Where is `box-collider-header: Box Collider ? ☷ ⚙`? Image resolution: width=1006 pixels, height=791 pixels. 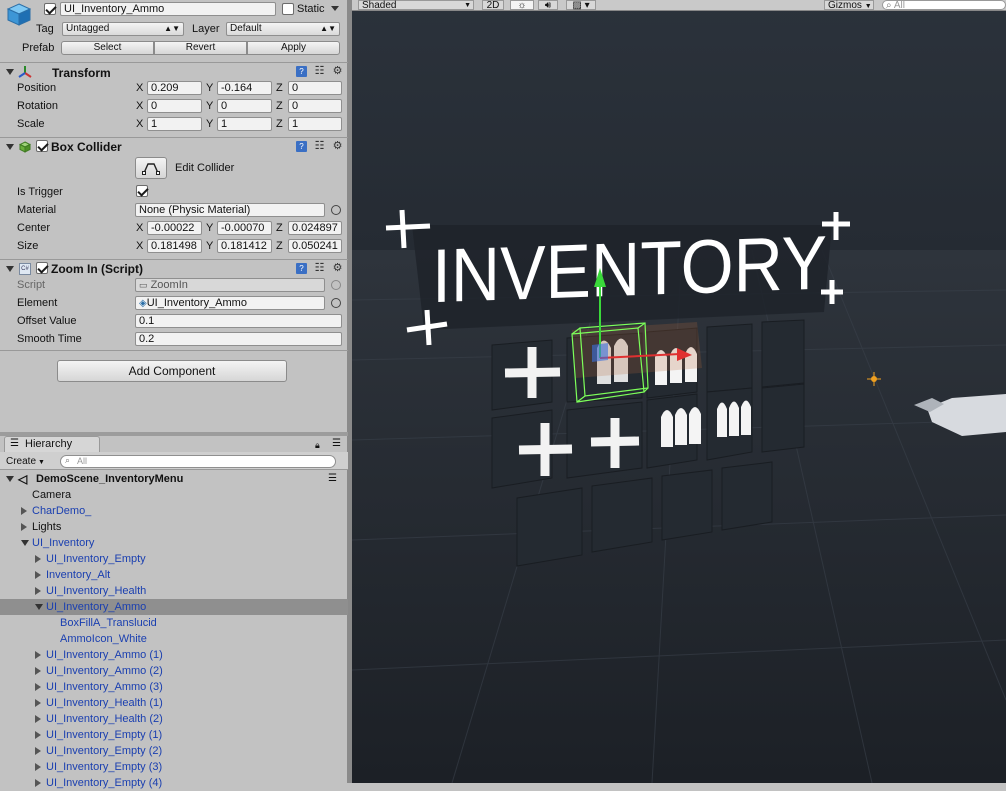
box-collider-header: Box Collider ? ☷ ⚙ is located at coordinates (174, 146).